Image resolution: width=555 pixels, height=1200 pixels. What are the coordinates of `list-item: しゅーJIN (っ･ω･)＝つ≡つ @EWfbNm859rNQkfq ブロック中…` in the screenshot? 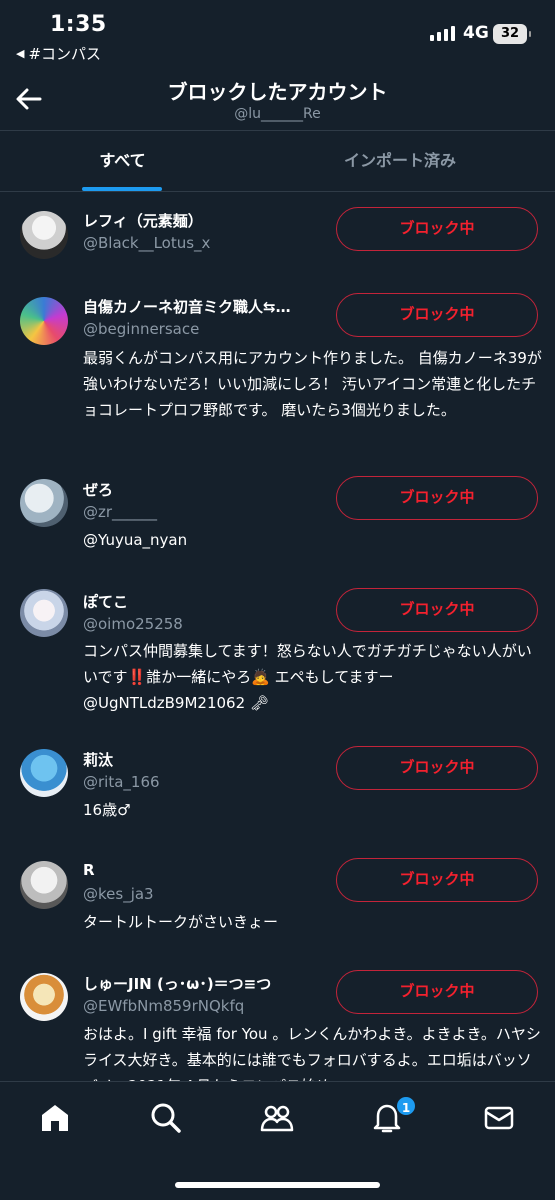 It's located at (277, 1015).